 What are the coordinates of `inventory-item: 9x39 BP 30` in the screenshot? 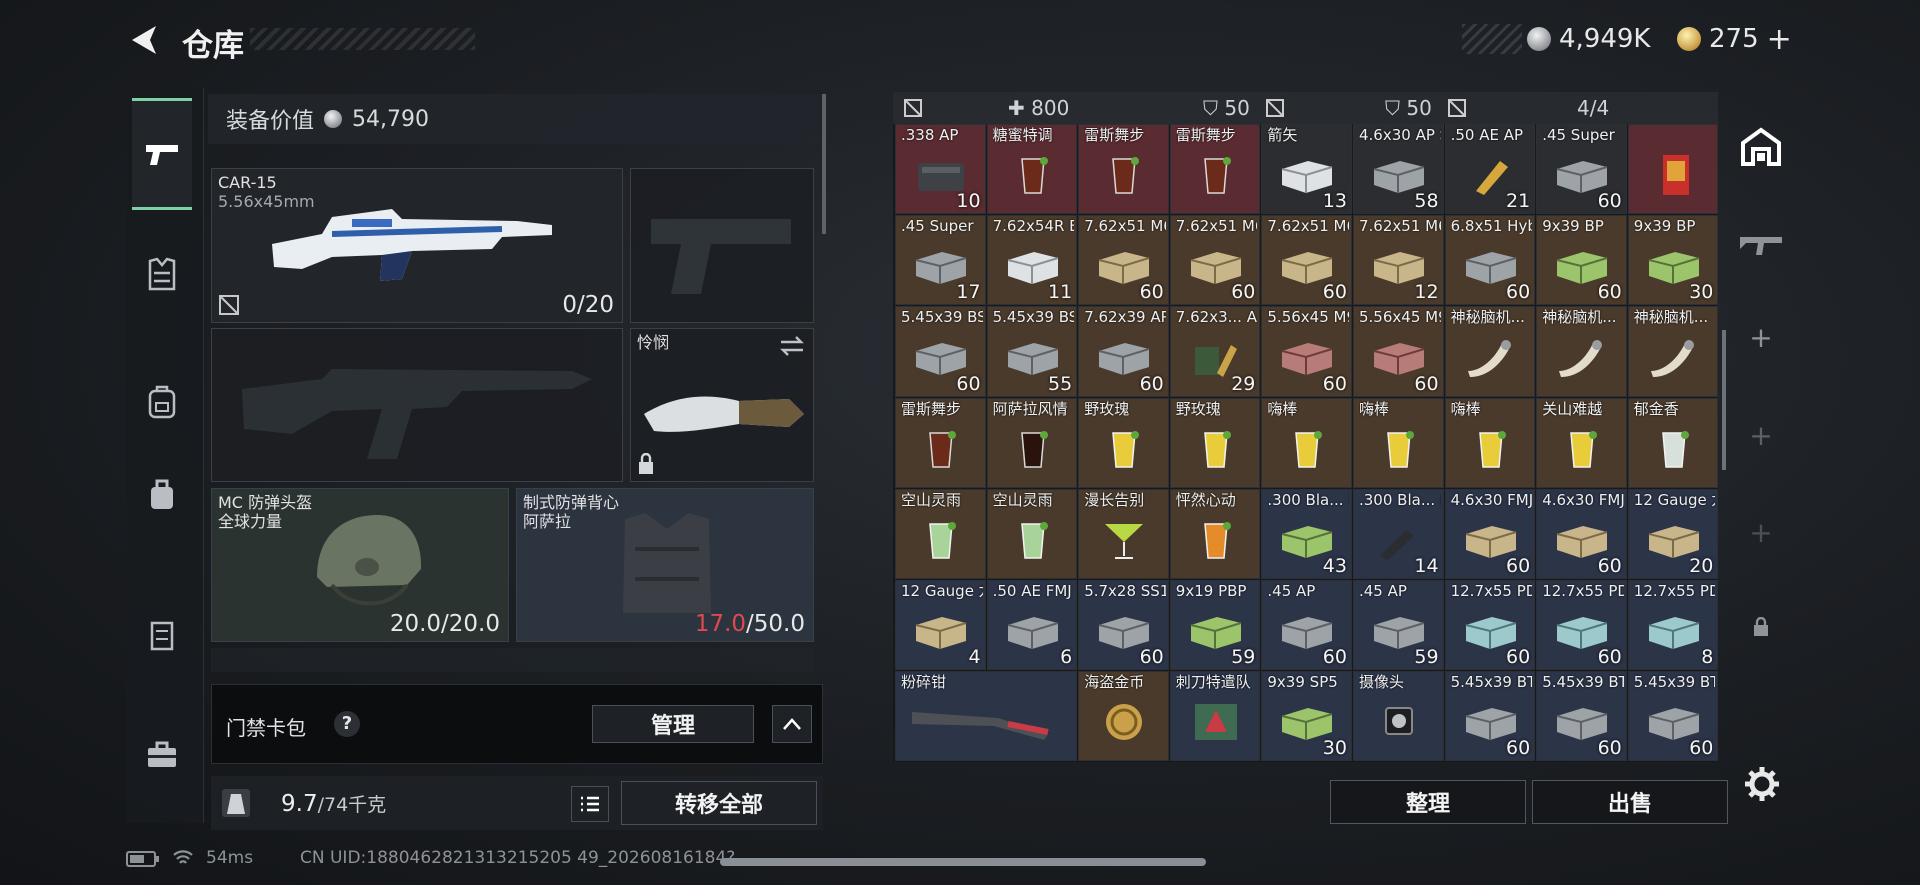 It's located at (1673, 260).